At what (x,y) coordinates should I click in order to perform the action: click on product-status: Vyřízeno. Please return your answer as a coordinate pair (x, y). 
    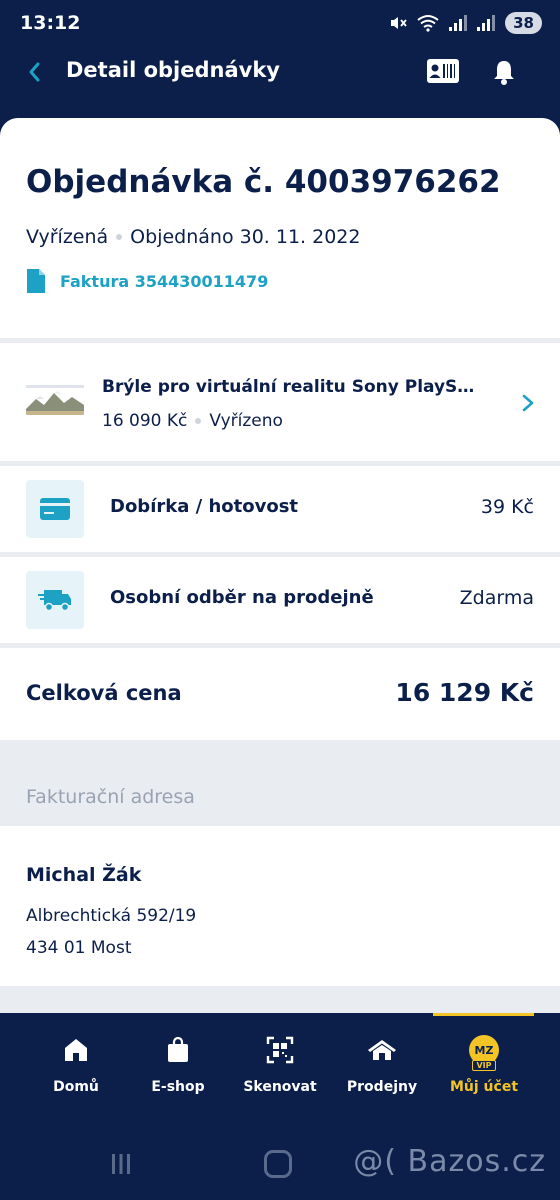
    Looking at the image, I should click on (246, 421).